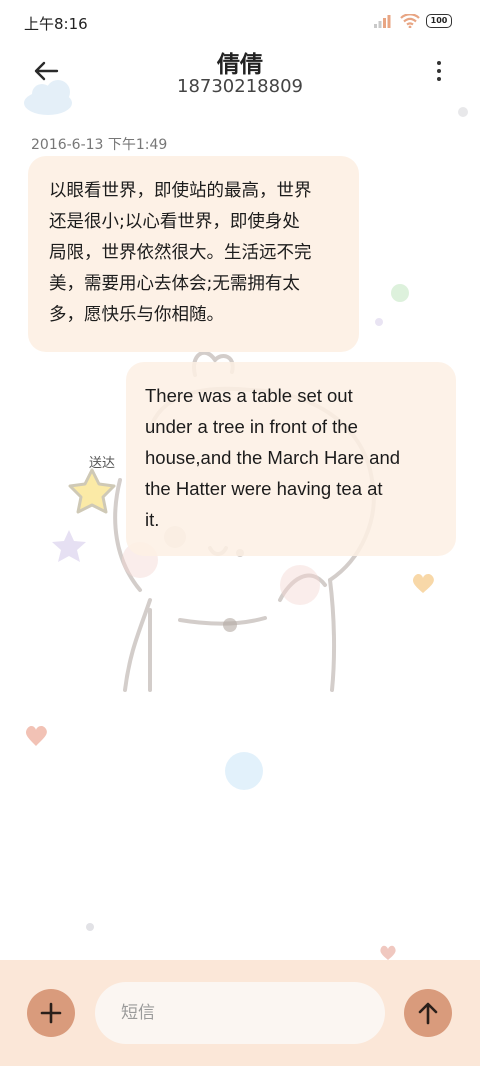  I want to click on conversation-header: 倩倩 18730218809, so click(240, 75).